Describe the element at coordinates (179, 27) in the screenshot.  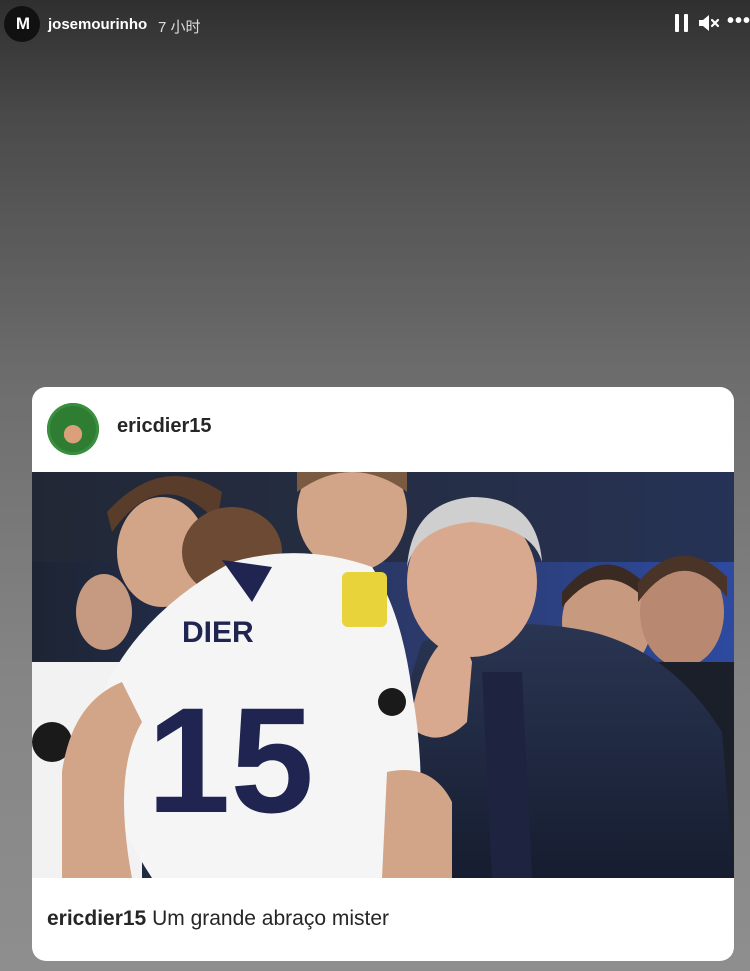
I see `story-timestamp: 7 小时` at that location.